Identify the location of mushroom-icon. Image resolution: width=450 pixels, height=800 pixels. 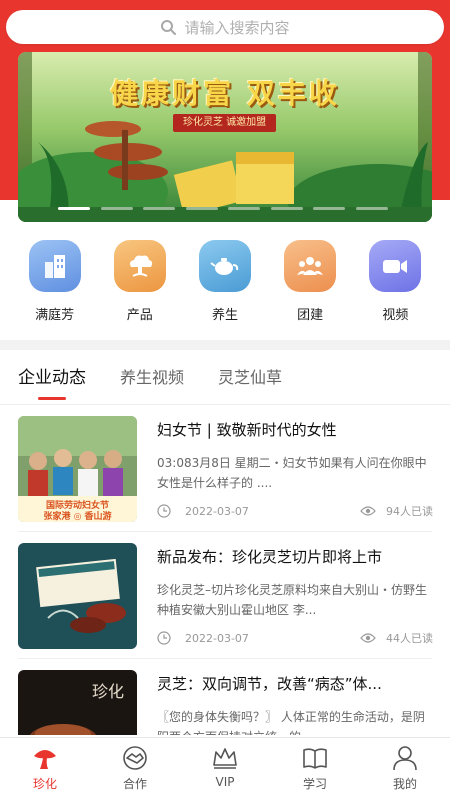
(45, 759).